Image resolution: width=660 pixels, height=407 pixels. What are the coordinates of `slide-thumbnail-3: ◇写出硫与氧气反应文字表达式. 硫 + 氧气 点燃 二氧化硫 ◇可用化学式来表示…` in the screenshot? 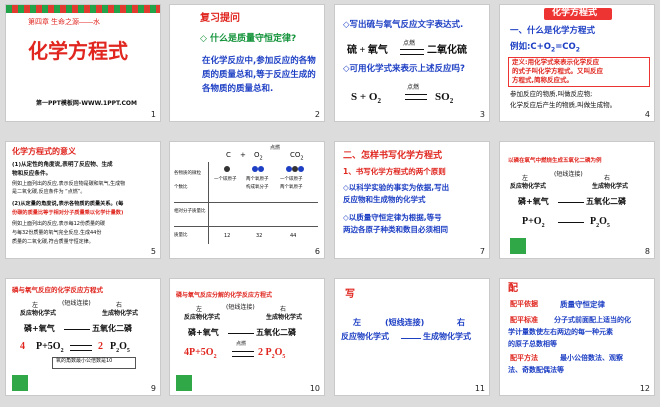 It's located at (412, 63).